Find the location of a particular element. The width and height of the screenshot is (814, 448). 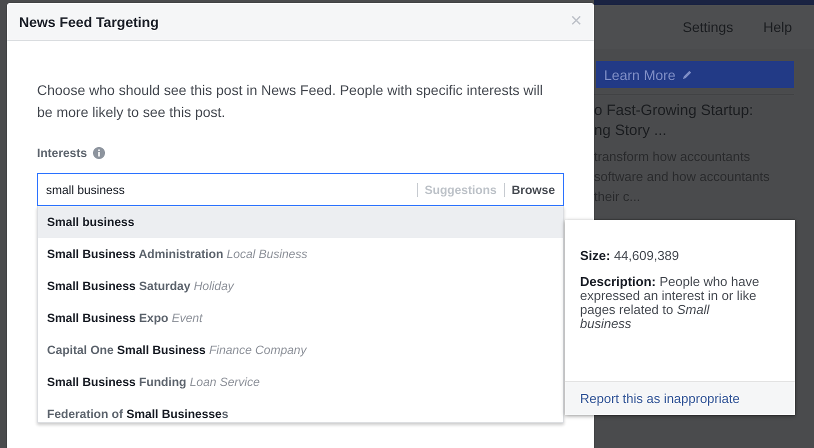

info-icon is located at coordinates (99, 153).